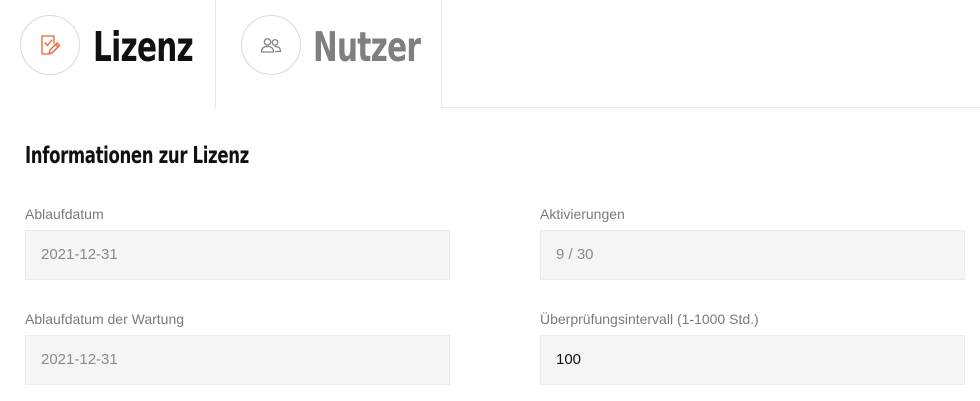 This screenshot has height=401, width=980. What do you see at coordinates (582, 214) in the screenshot?
I see `activations-label: Aktivierungen` at bounding box center [582, 214].